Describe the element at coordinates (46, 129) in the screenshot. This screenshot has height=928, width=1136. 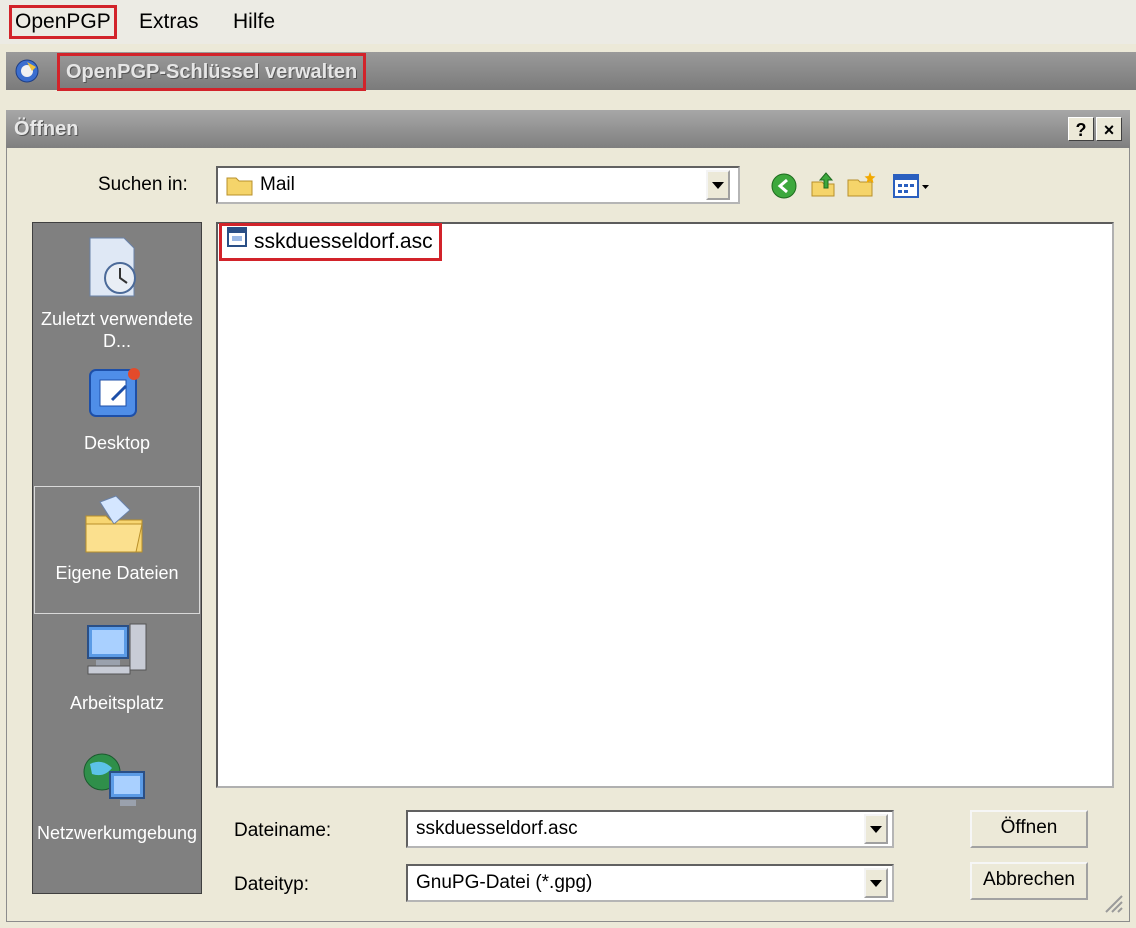
I see `dialog-title: Öffnen` at that location.